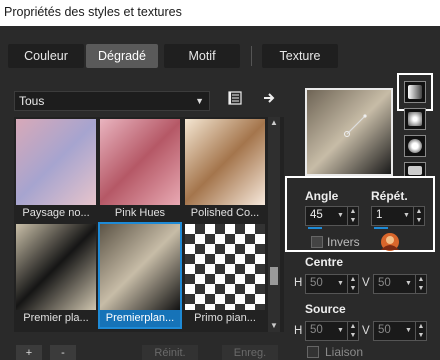 The height and width of the screenshot is (360, 440). Describe the element at coordinates (384, 330) in the screenshot. I see `source-v-value: 50` at that location.